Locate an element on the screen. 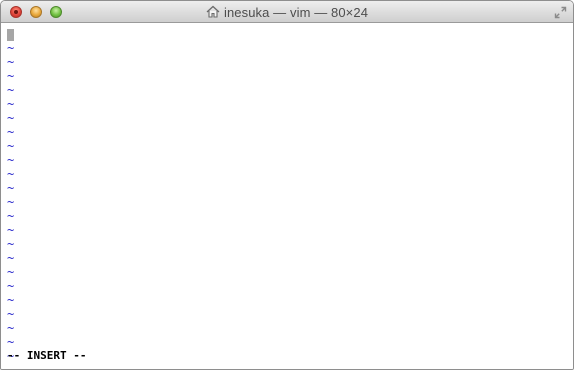  window-title: inesuka — vim — 80×24 is located at coordinates (287, 12).